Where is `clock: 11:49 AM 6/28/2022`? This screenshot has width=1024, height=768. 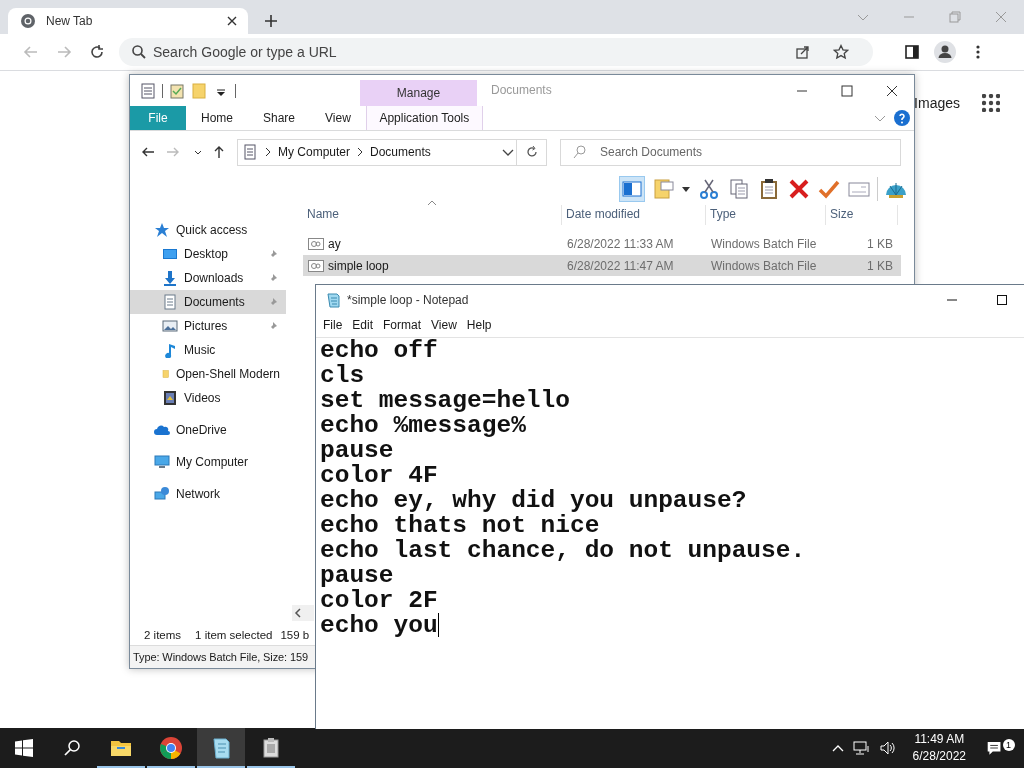
clock: 11:49 AM 6/28/2022 is located at coordinates (939, 748).